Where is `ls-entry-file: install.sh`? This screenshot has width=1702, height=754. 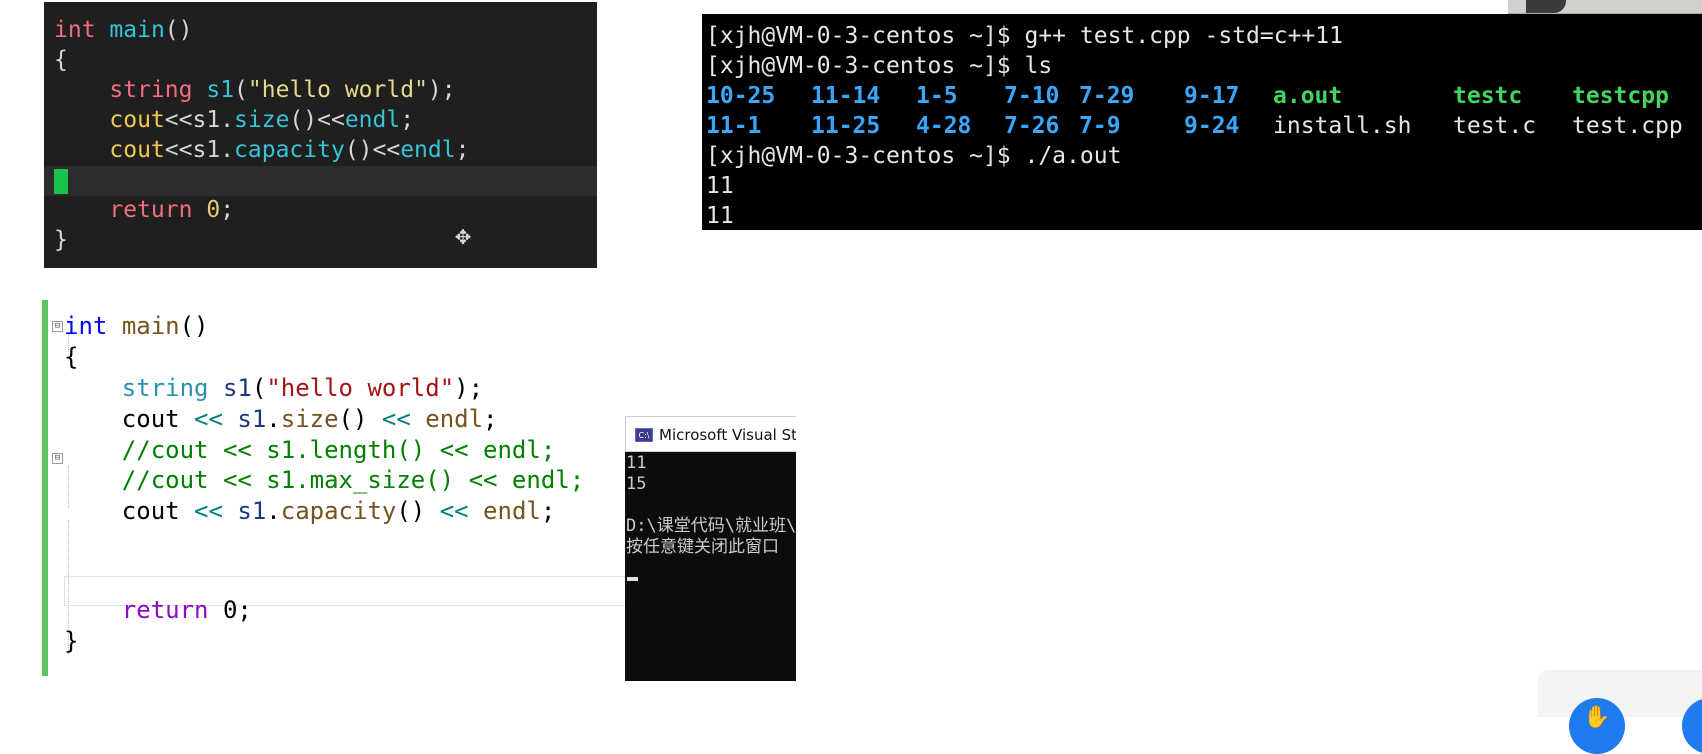 ls-entry-file: install.sh is located at coordinates (1342, 126).